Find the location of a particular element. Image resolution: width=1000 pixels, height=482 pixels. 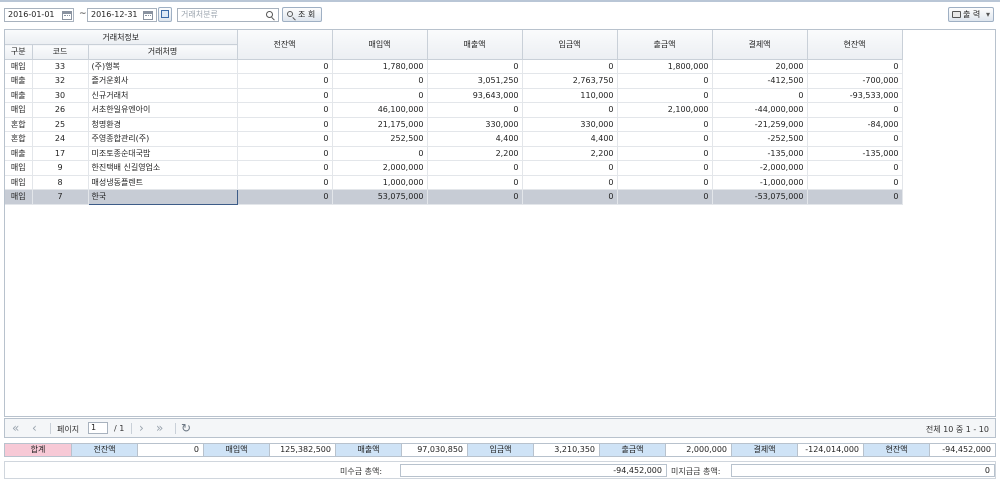

print-button: 출 력 ▾ is located at coordinates (971, 14).